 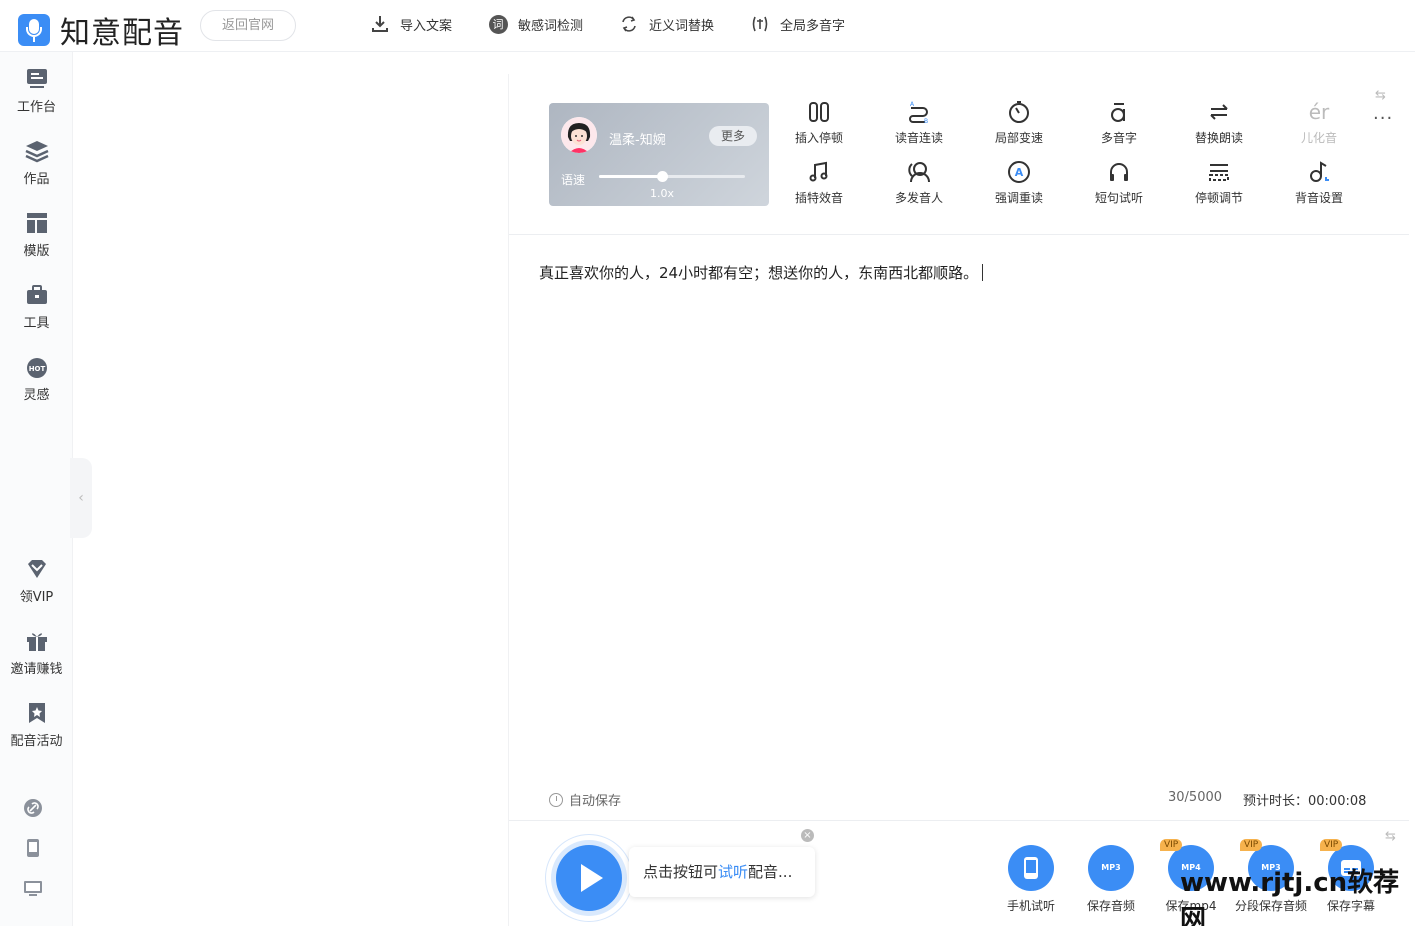 I want to click on multi-speaker-icon, so click(x=919, y=172).